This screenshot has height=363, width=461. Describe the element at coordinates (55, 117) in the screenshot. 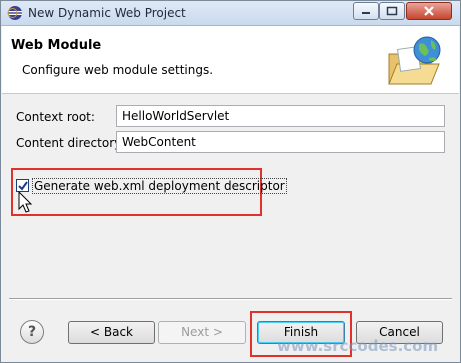

I see `context-root-label: Context root:` at that location.